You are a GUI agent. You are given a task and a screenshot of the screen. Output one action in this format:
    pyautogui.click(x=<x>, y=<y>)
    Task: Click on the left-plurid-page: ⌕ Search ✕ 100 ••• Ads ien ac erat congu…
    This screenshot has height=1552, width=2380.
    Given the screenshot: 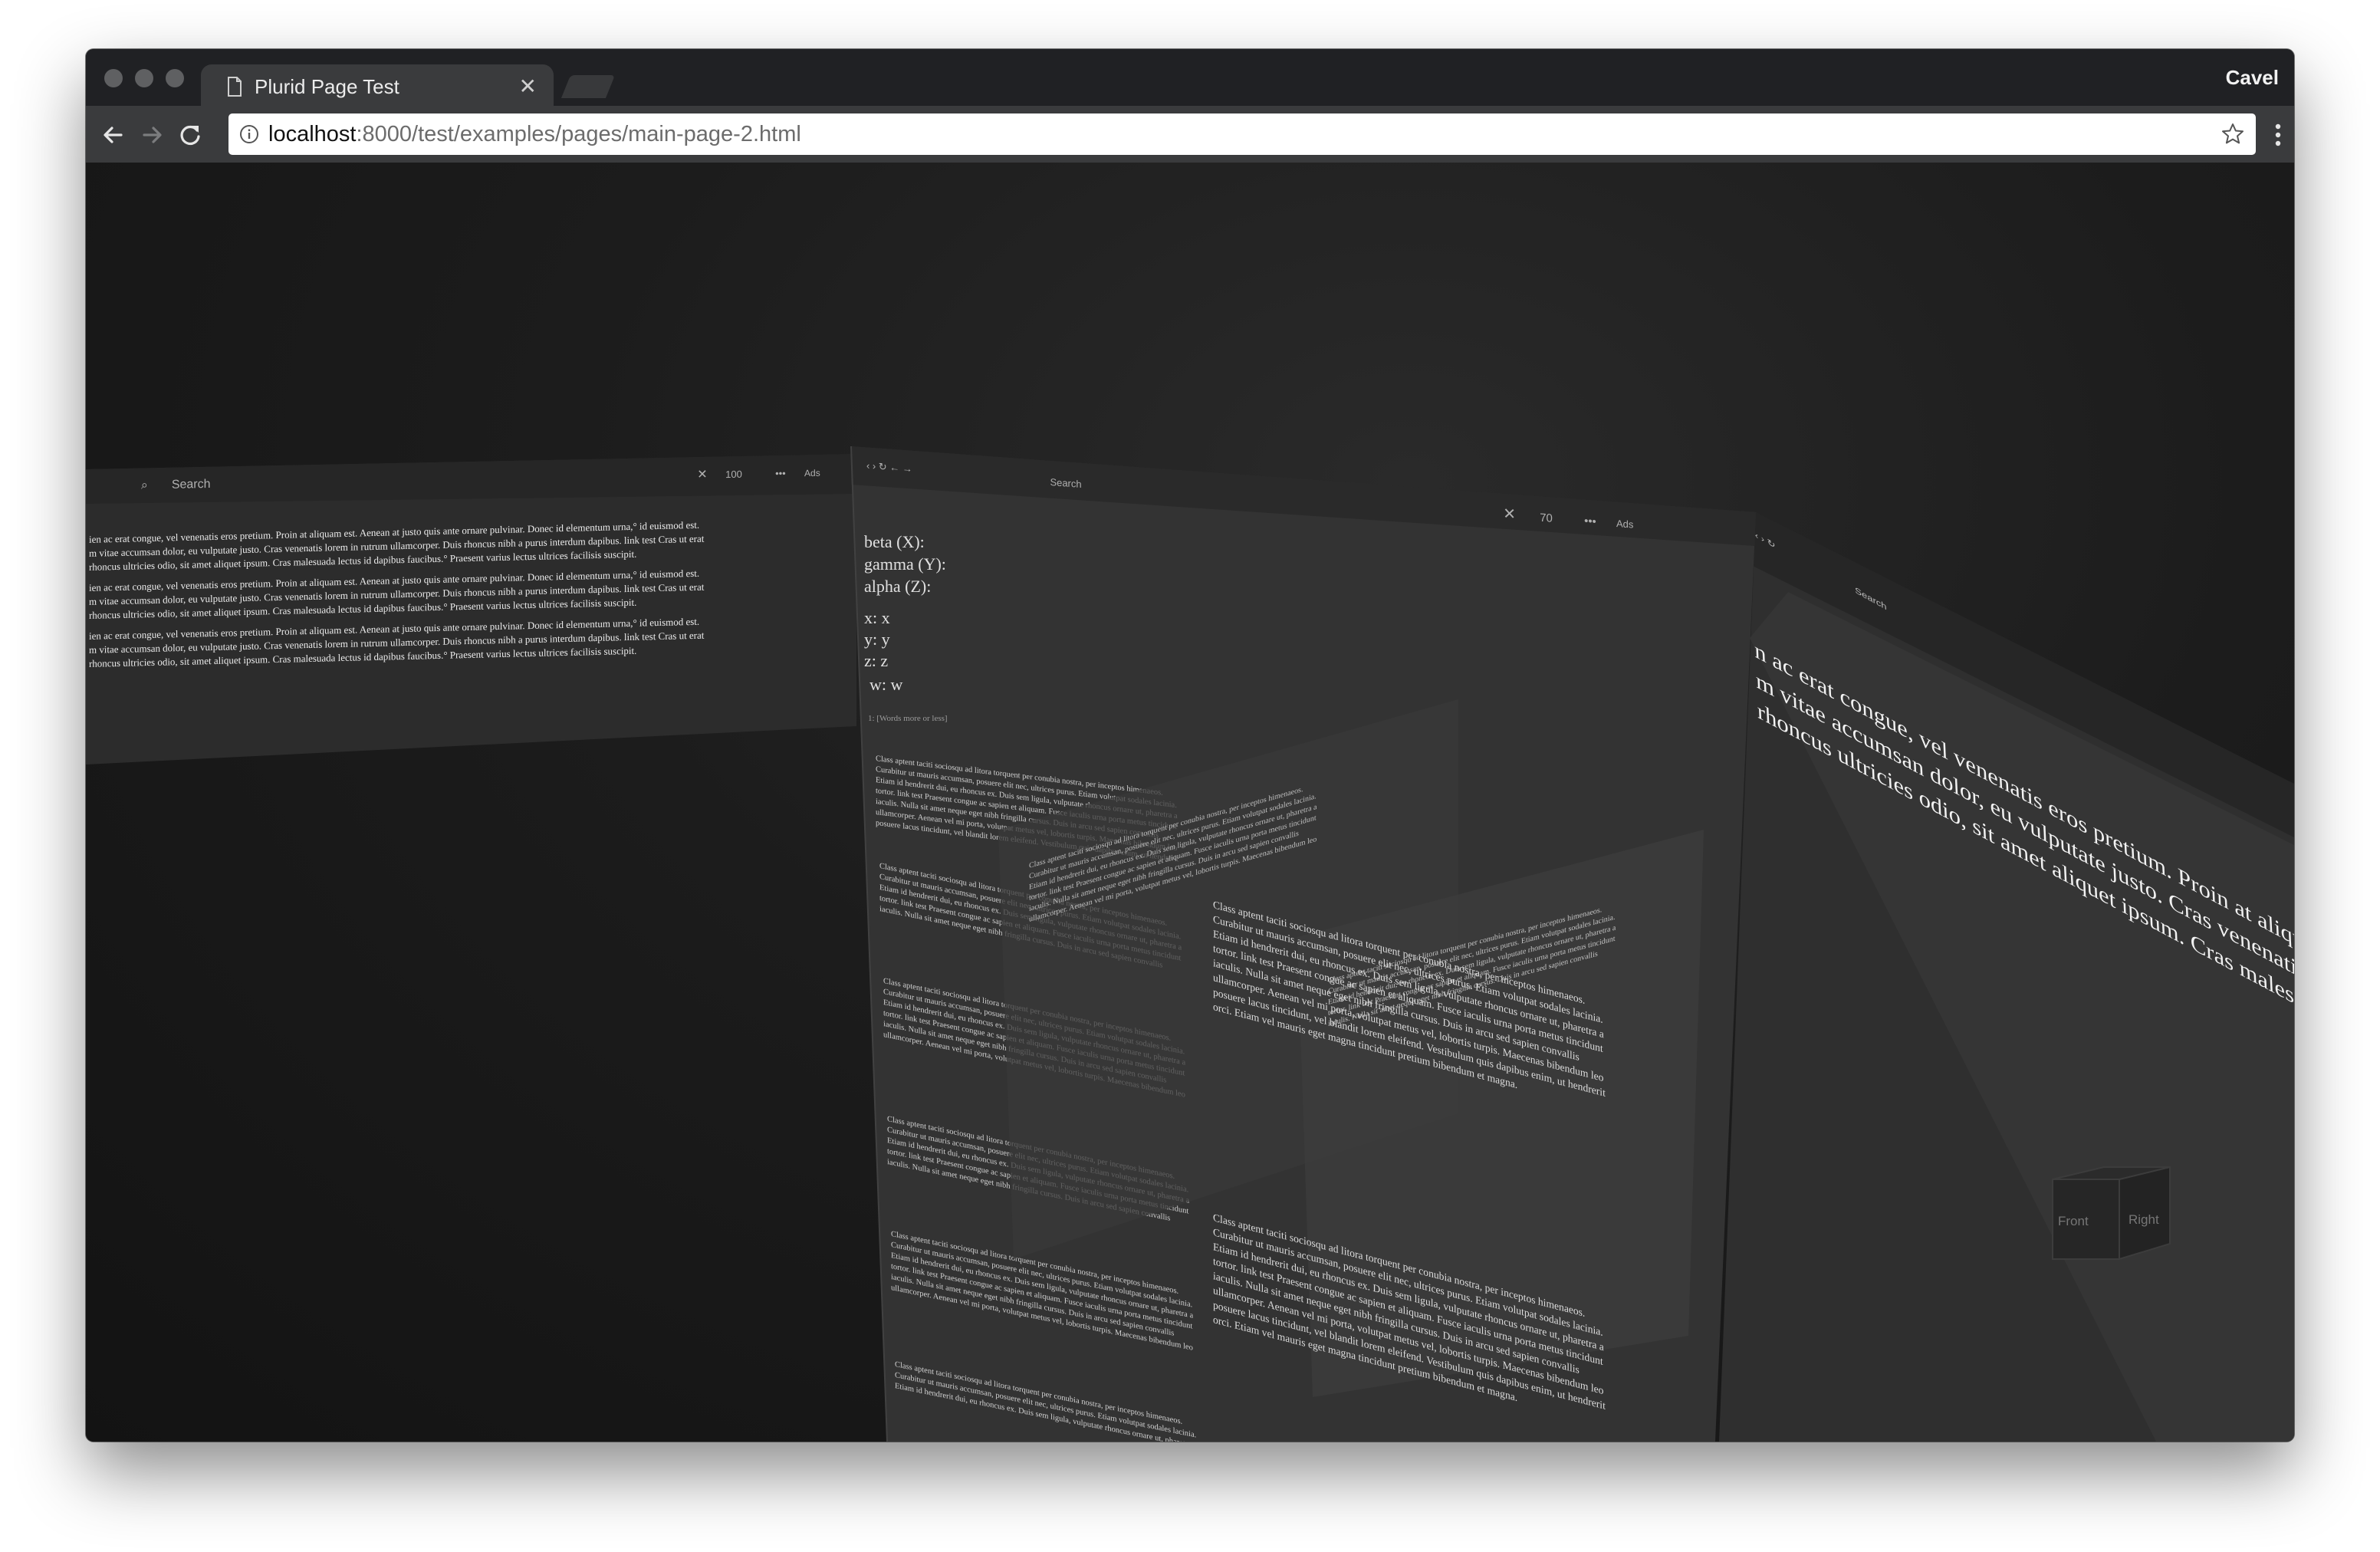 What is the action you would take?
    pyautogui.click(x=471, y=609)
    